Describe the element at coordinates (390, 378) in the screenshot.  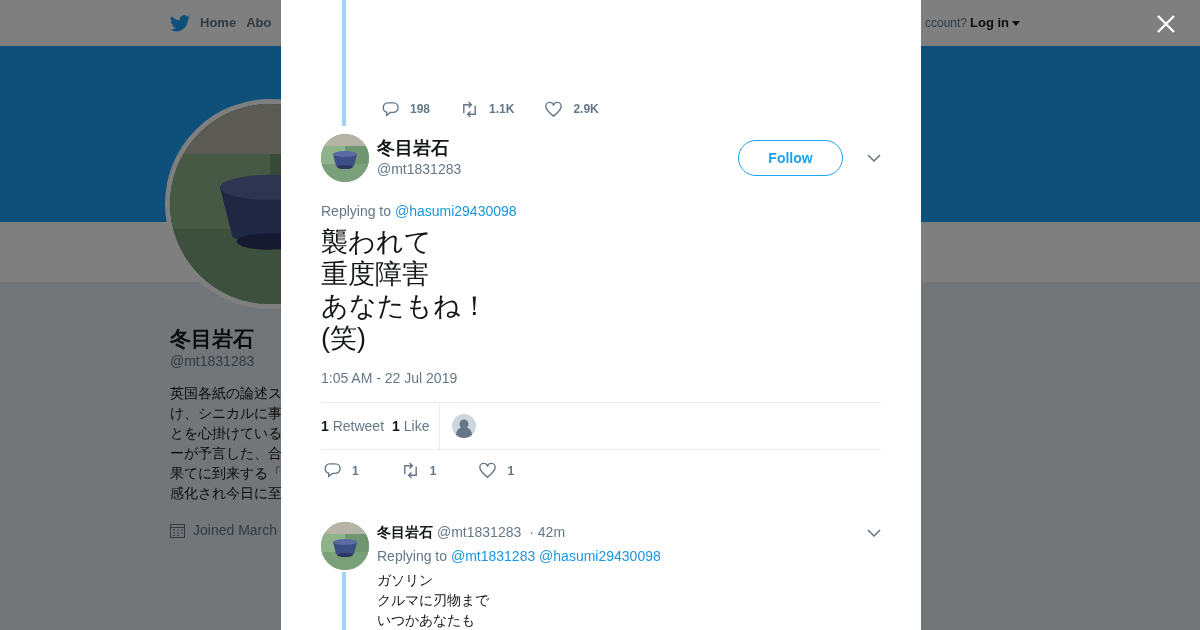
I see `tweet-timestamp: 1:05 AM - 22 Jul 2019` at that location.